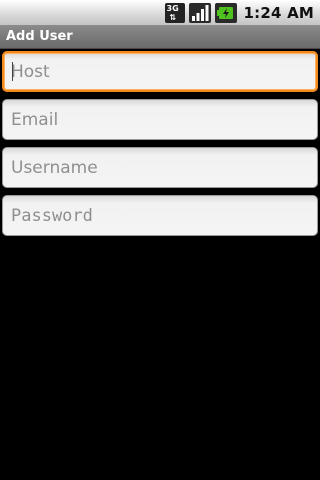 Image resolution: width=320 pixels, height=480 pixels. What do you see at coordinates (225, 12) in the screenshot?
I see `battery-charging-icon` at bounding box center [225, 12].